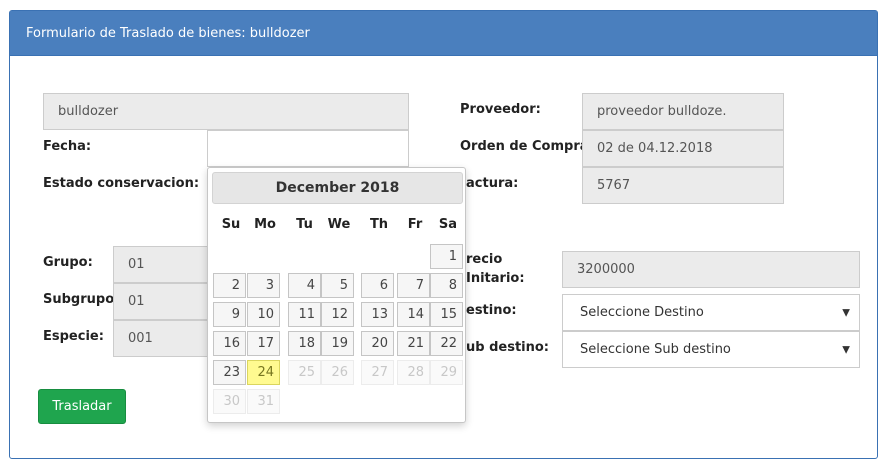 Image resolution: width=887 pixels, height=463 pixels. What do you see at coordinates (229, 343) in the screenshot?
I see `calendar-day: 16` at bounding box center [229, 343].